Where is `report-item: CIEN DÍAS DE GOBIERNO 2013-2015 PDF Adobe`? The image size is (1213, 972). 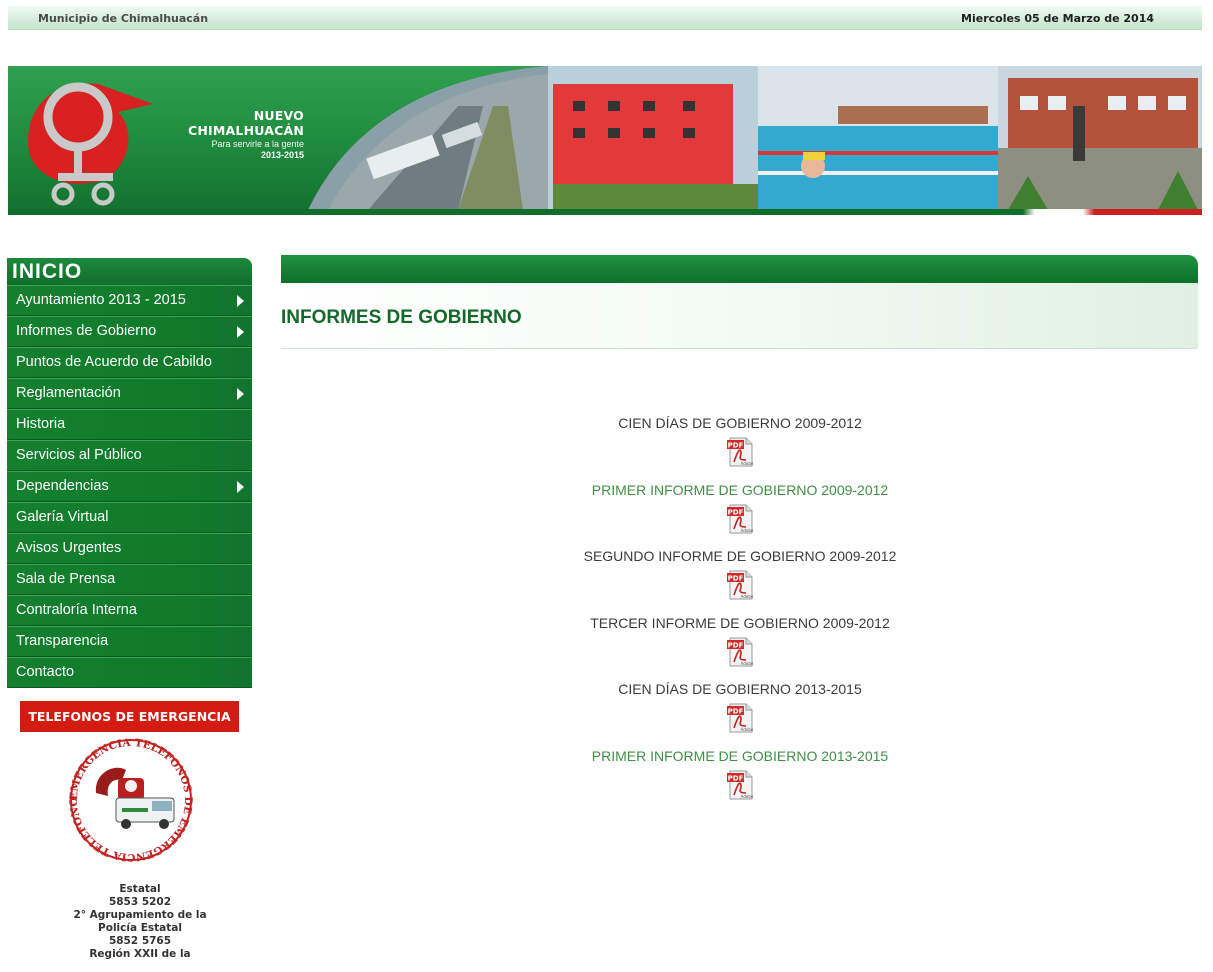 report-item: CIEN DÍAS DE GOBIERNO 2013-2015 PDF Adobe is located at coordinates (740, 714).